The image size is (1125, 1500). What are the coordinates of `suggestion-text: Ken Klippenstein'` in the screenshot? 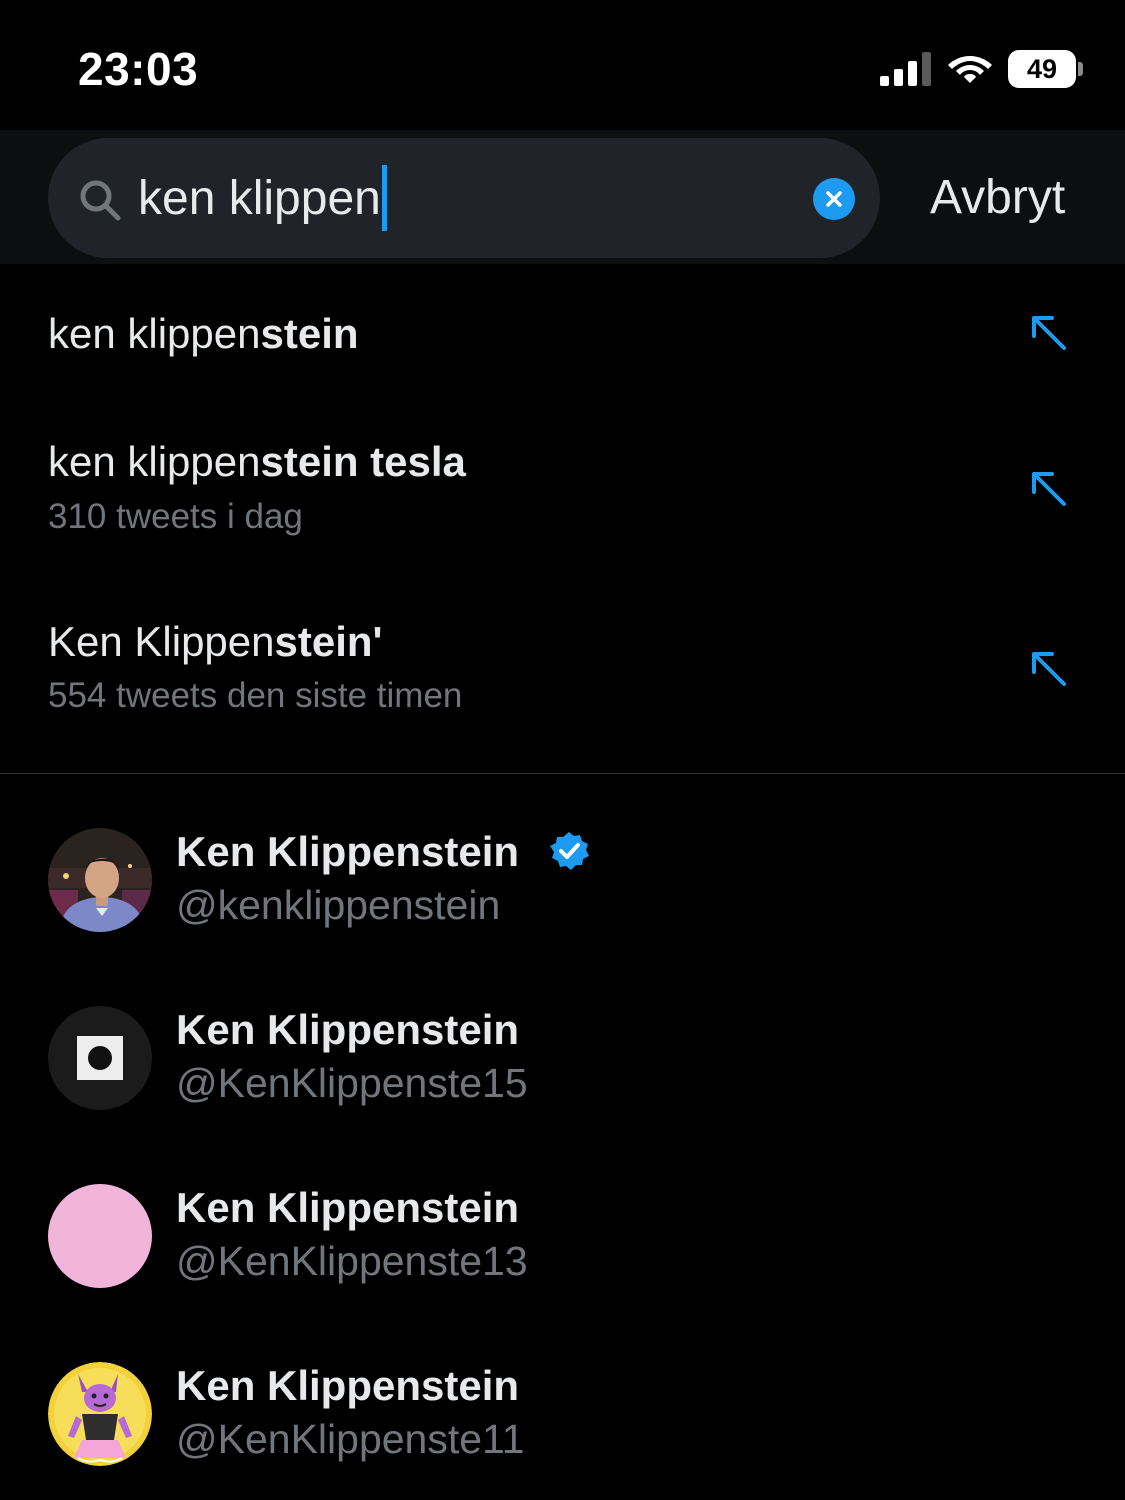 It's located at (215, 642).